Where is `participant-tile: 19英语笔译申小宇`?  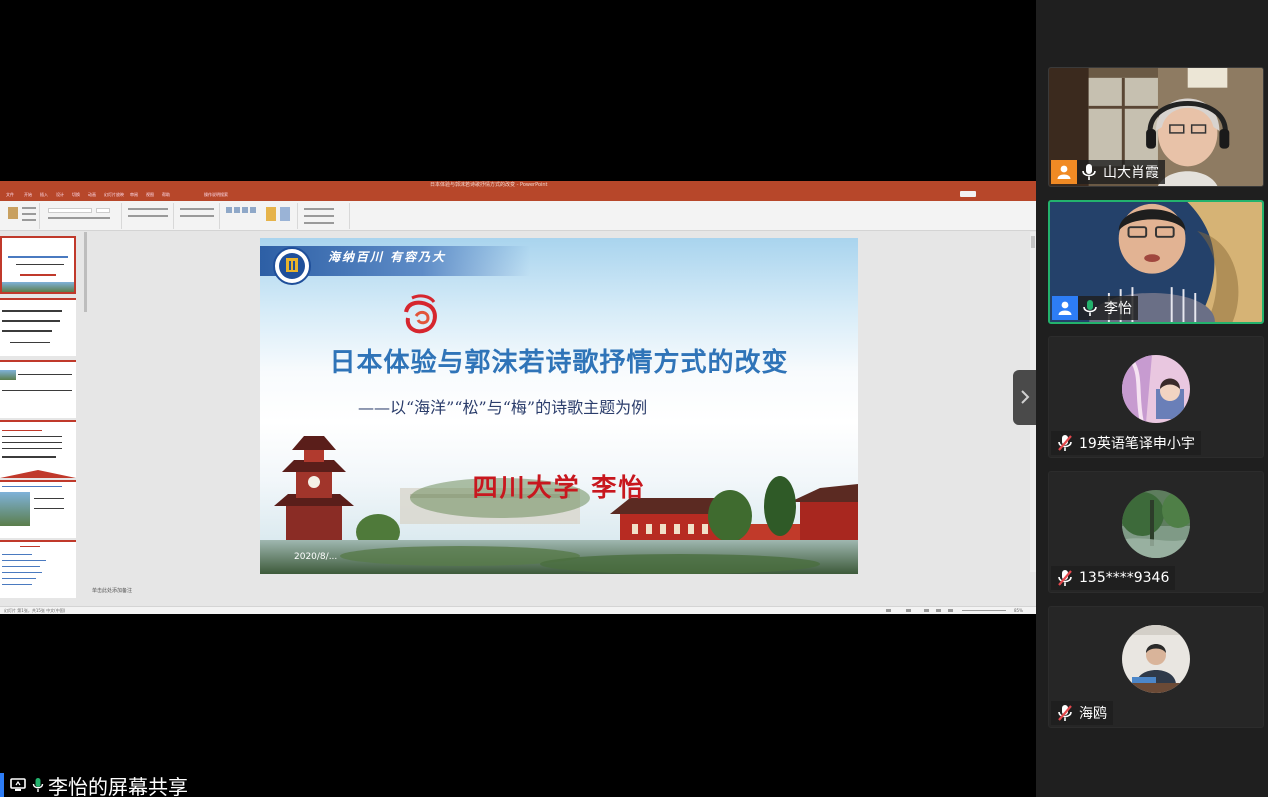
participant-tile: 19英语笔译申小宇 is located at coordinates (1156, 397).